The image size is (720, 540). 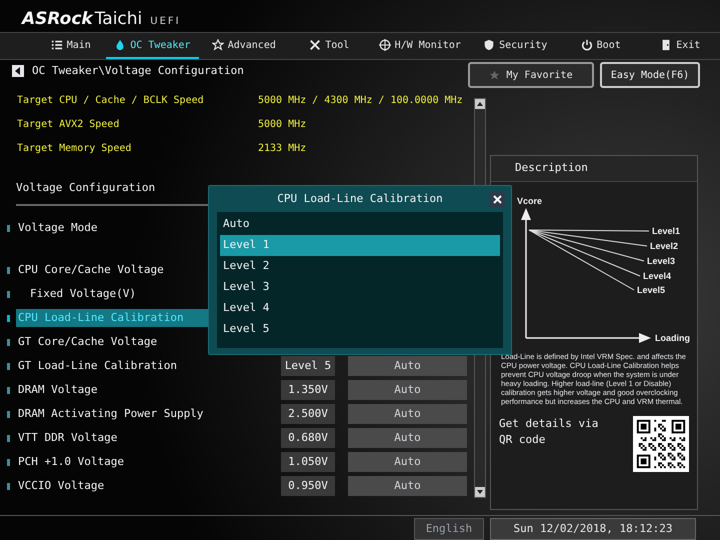 What do you see at coordinates (308, 462) in the screenshot?
I see `setting-value: 1.050V` at bounding box center [308, 462].